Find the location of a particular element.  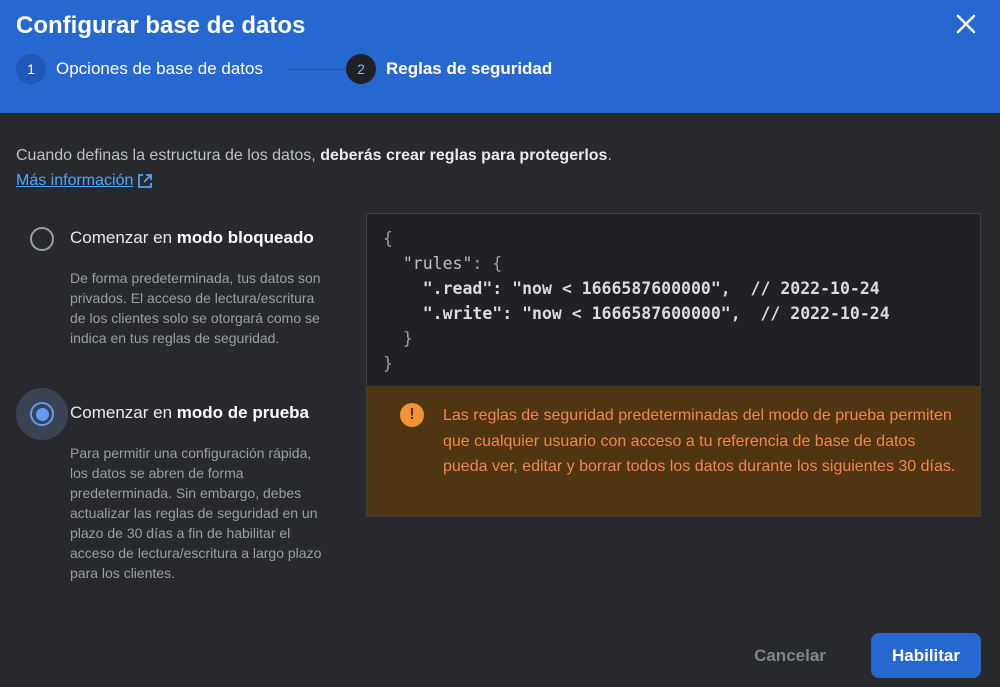

close-button is located at coordinates (966, 24).